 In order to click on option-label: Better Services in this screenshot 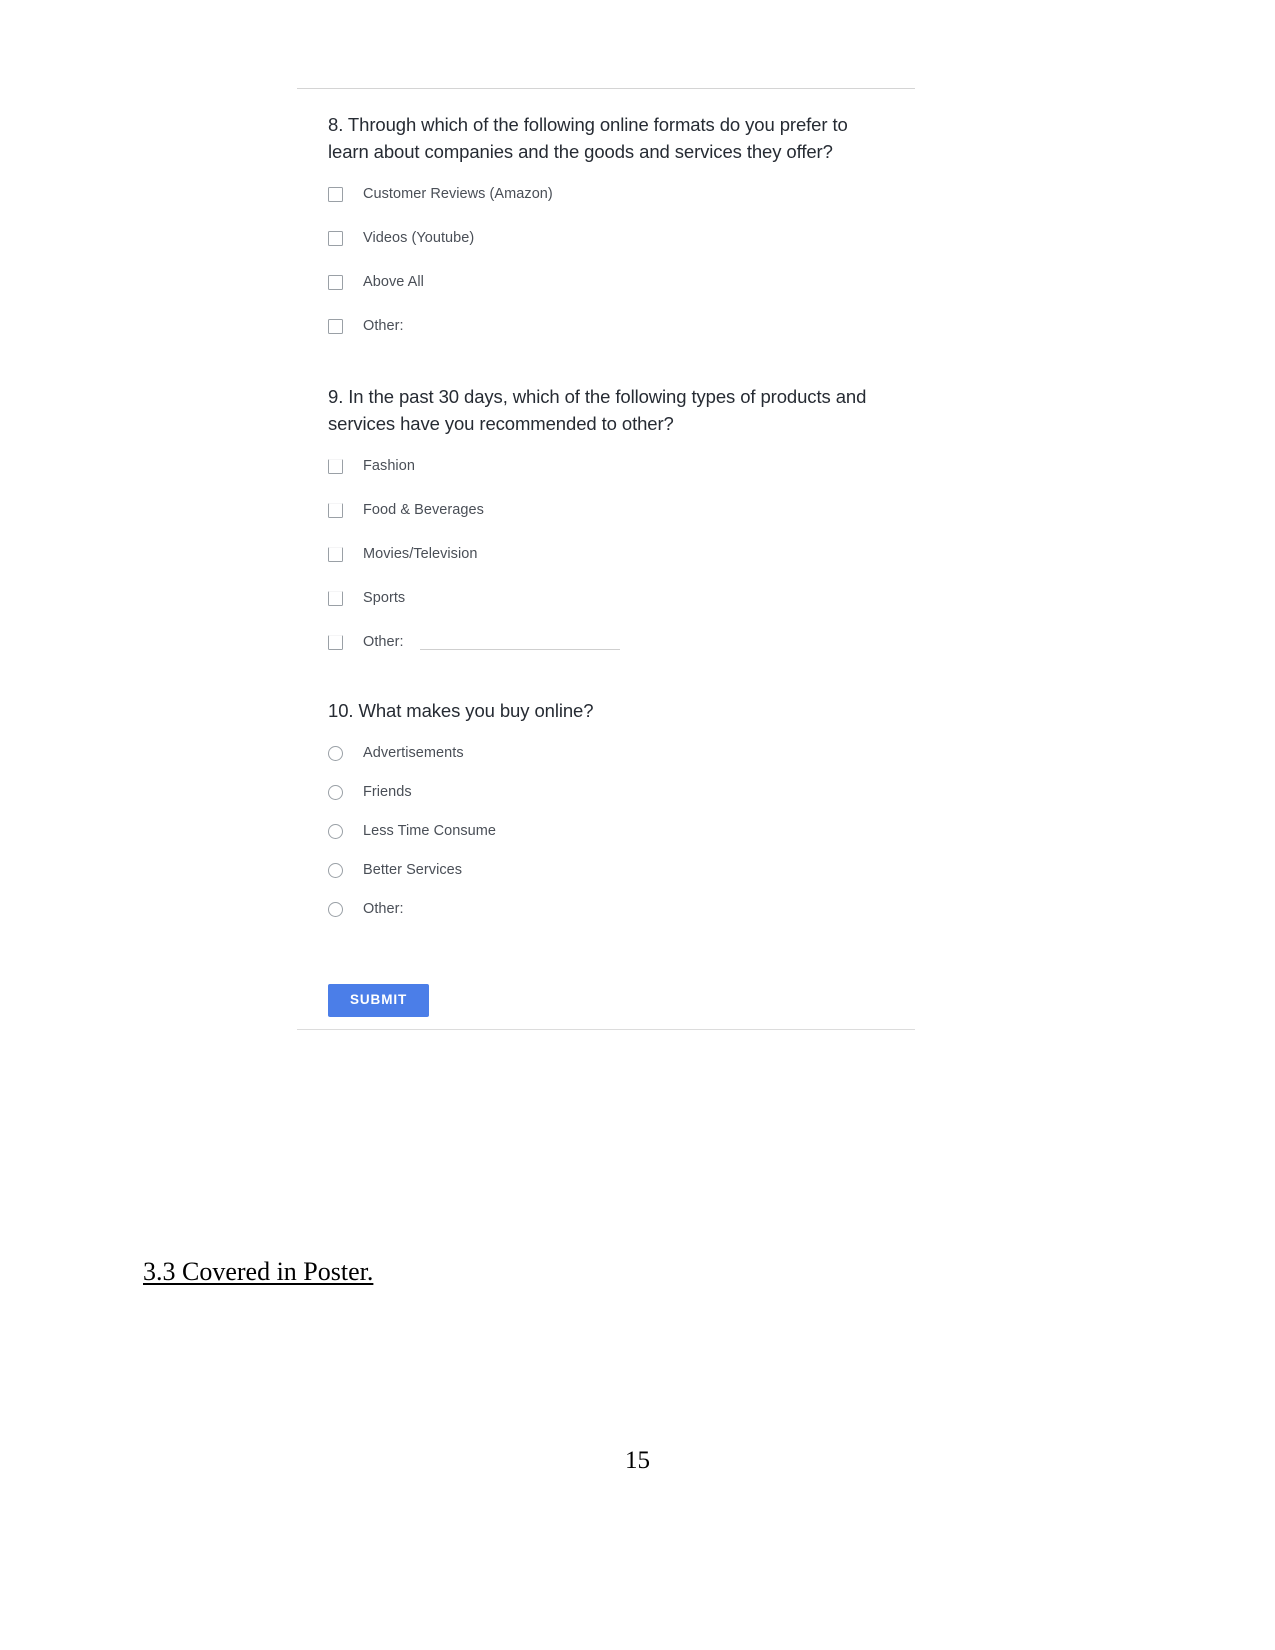, I will do `click(413, 870)`.